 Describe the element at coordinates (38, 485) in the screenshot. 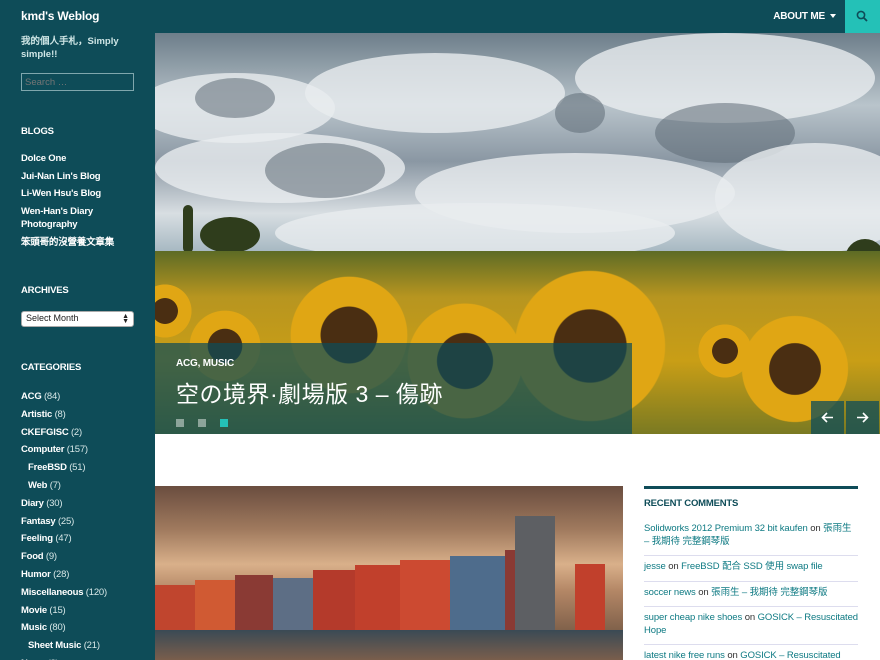

I see `category-link: Web` at that location.